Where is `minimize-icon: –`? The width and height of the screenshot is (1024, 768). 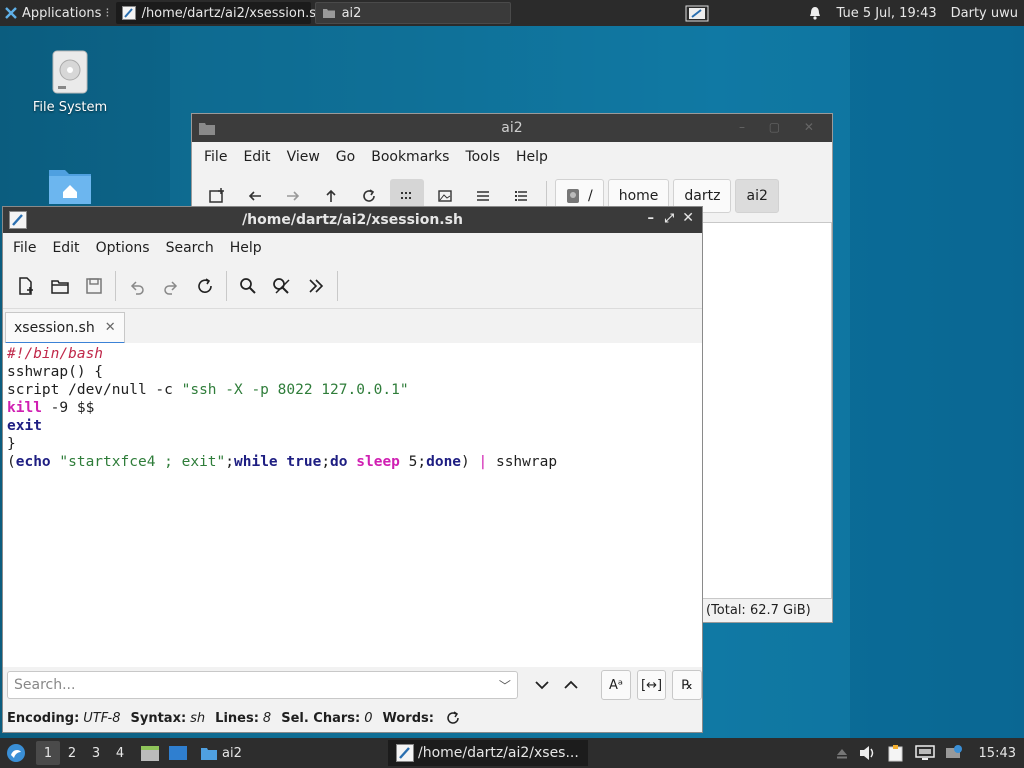 minimize-icon: – is located at coordinates (651, 218).